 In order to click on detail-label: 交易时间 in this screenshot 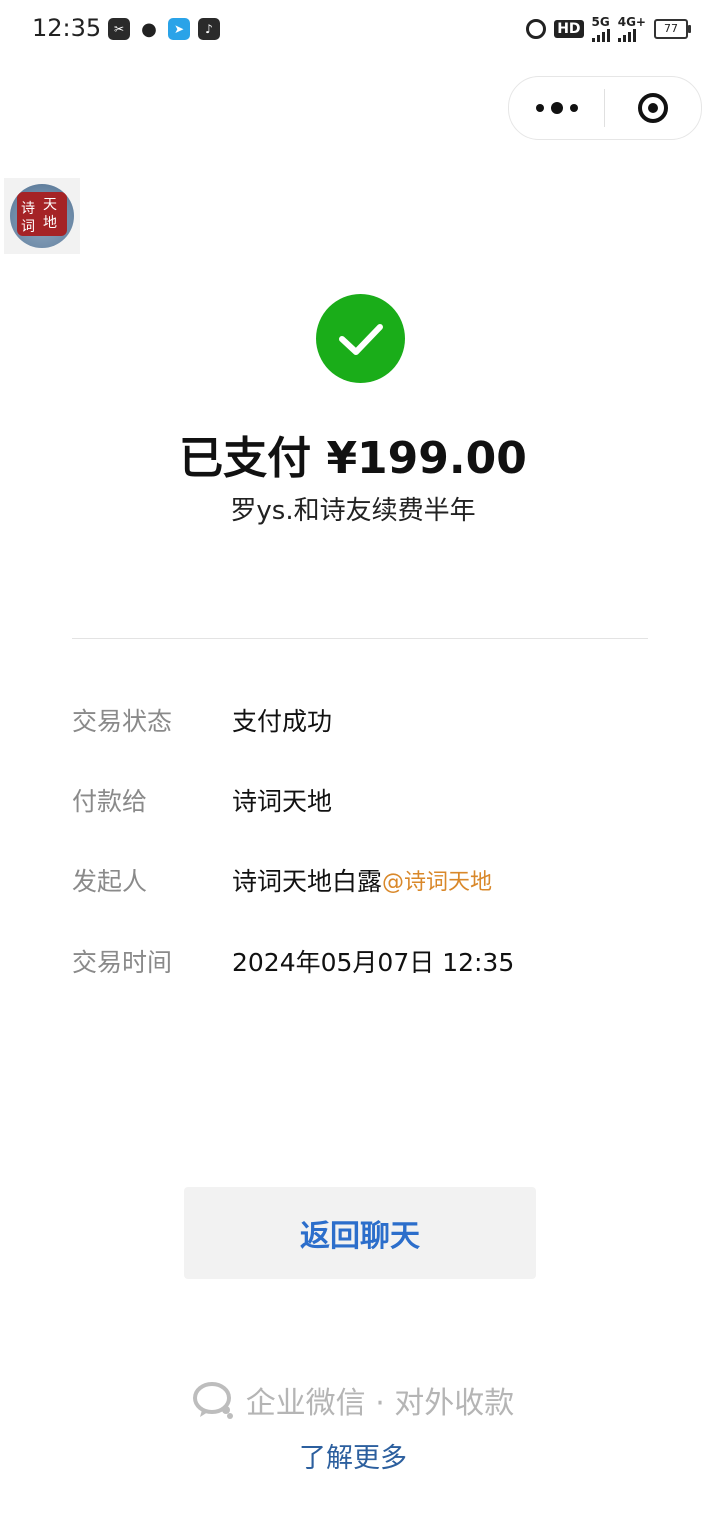, I will do `click(122, 962)`.